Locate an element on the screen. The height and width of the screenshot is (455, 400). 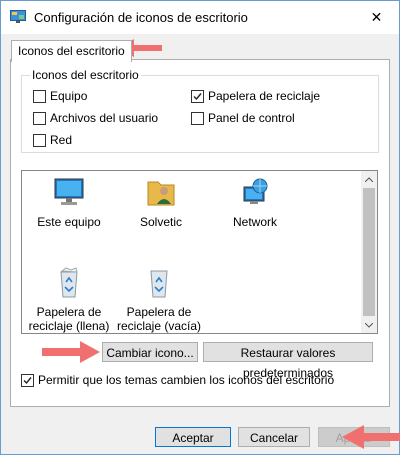
checkbox-equipo: Equipo is located at coordinates (60, 96).